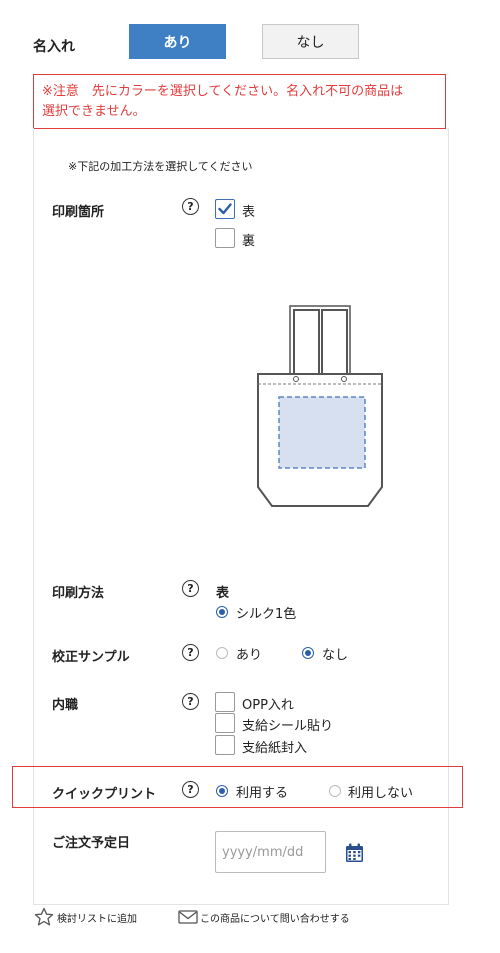 The width and height of the screenshot is (500, 953). Describe the element at coordinates (225, 745) in the screenshot. I see `checkbox-paper` at that location.